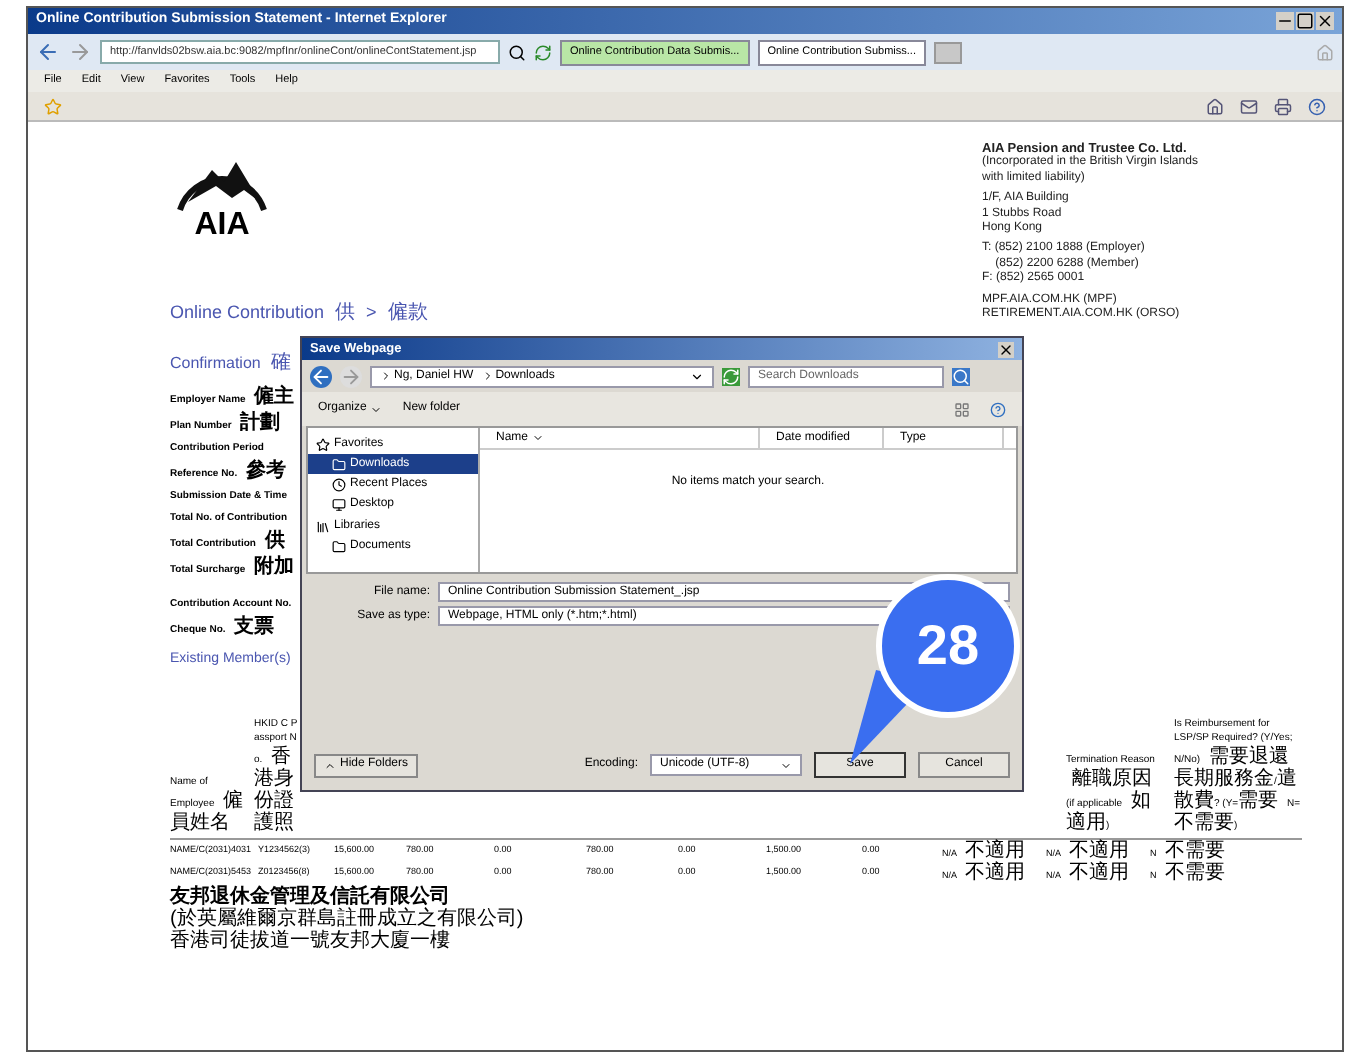  What do you see at coordinates (222, 226) in the screenshot?
I see `logo-text: AIA` at bounding box center [222, 226].